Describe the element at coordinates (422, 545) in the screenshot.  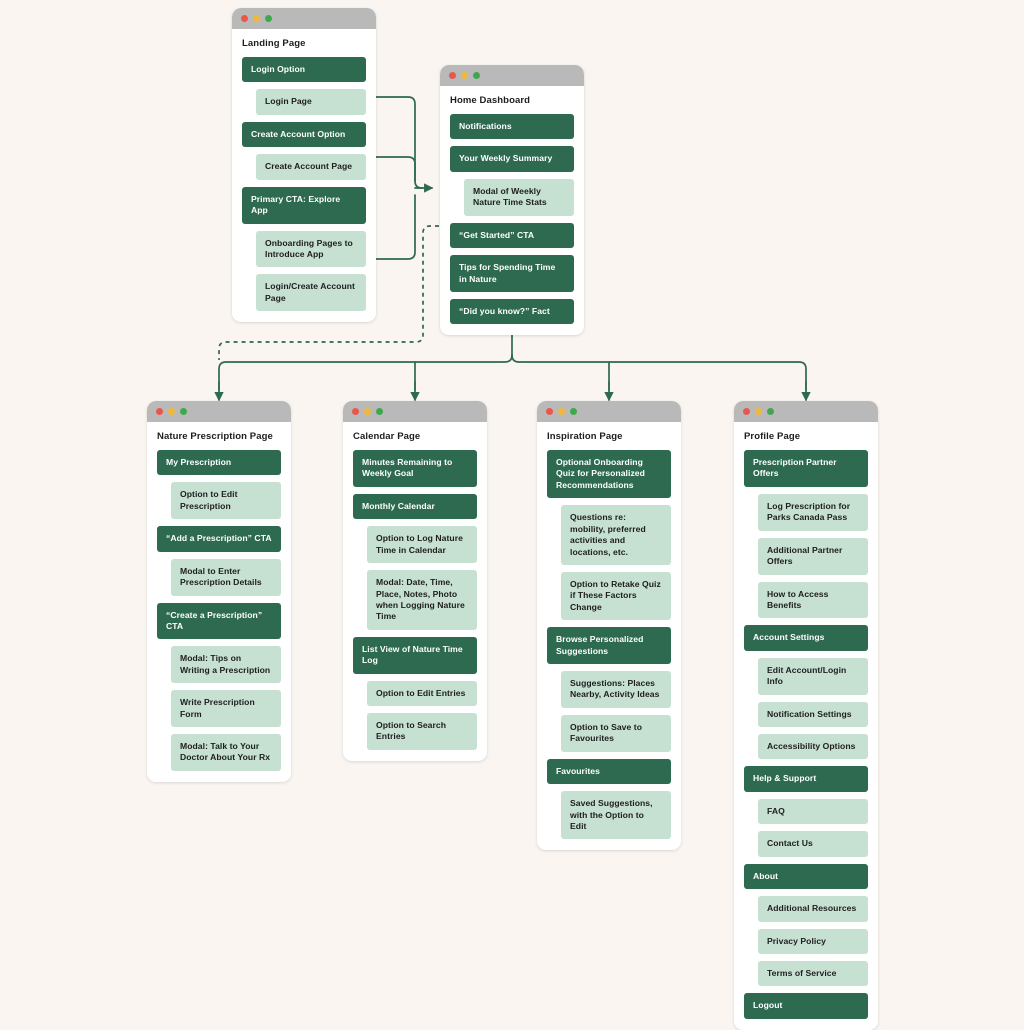
I see `node-option-log-nature-time: Option to Log Nature Time in Calendar` at that location.